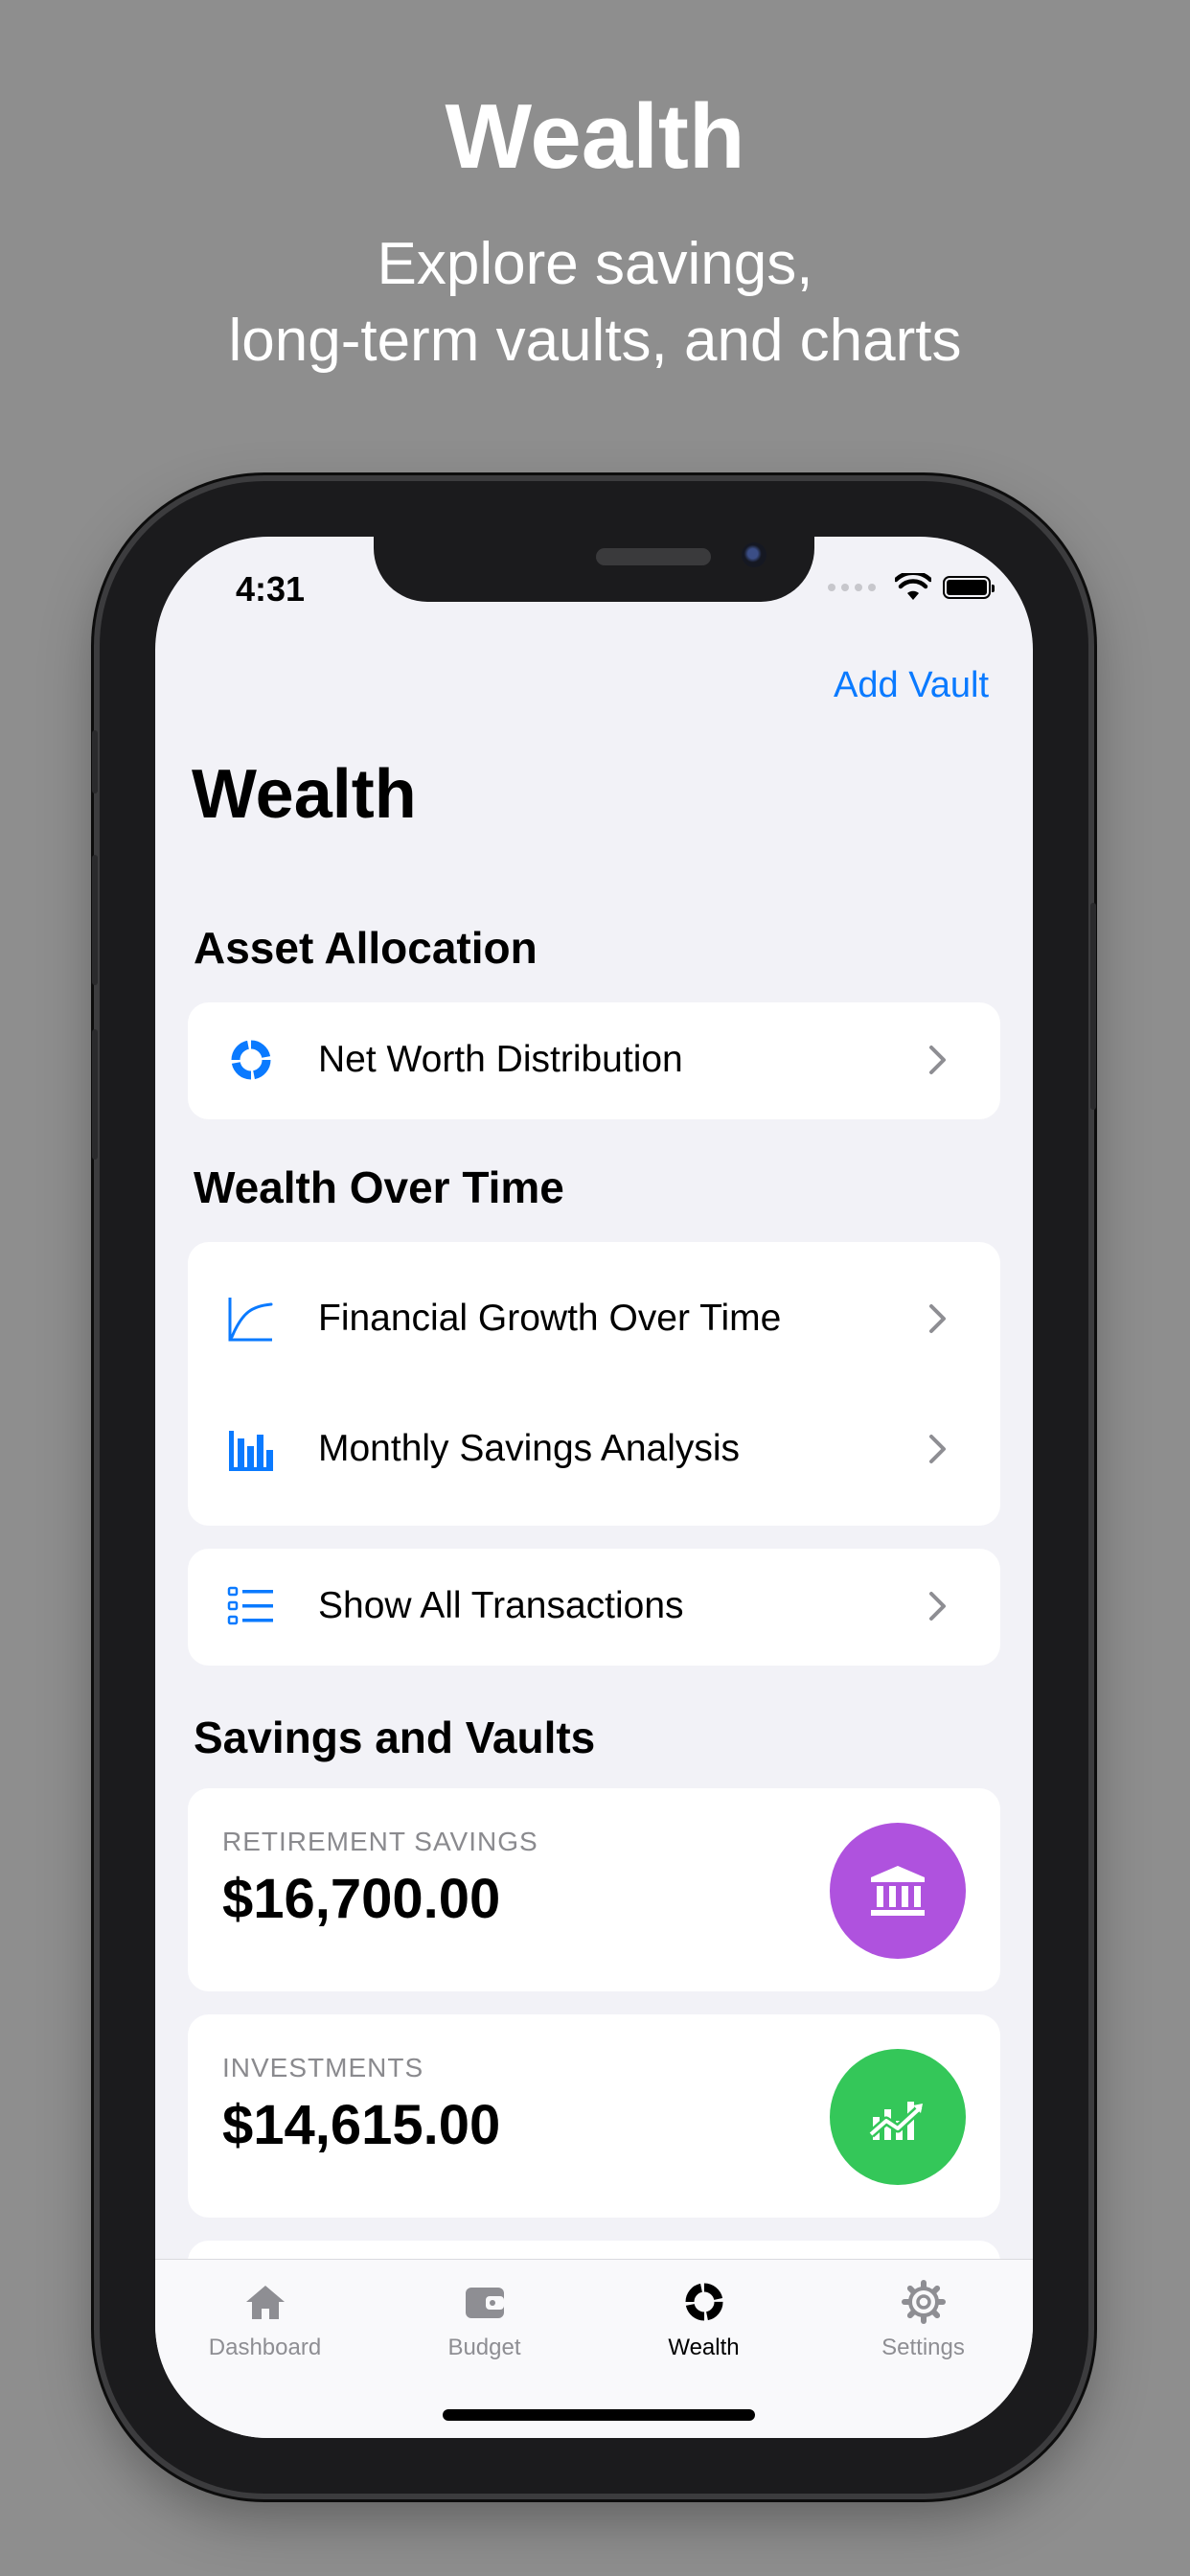  I want to click on vault-amount: $14,615.00, so click(362, 2125).